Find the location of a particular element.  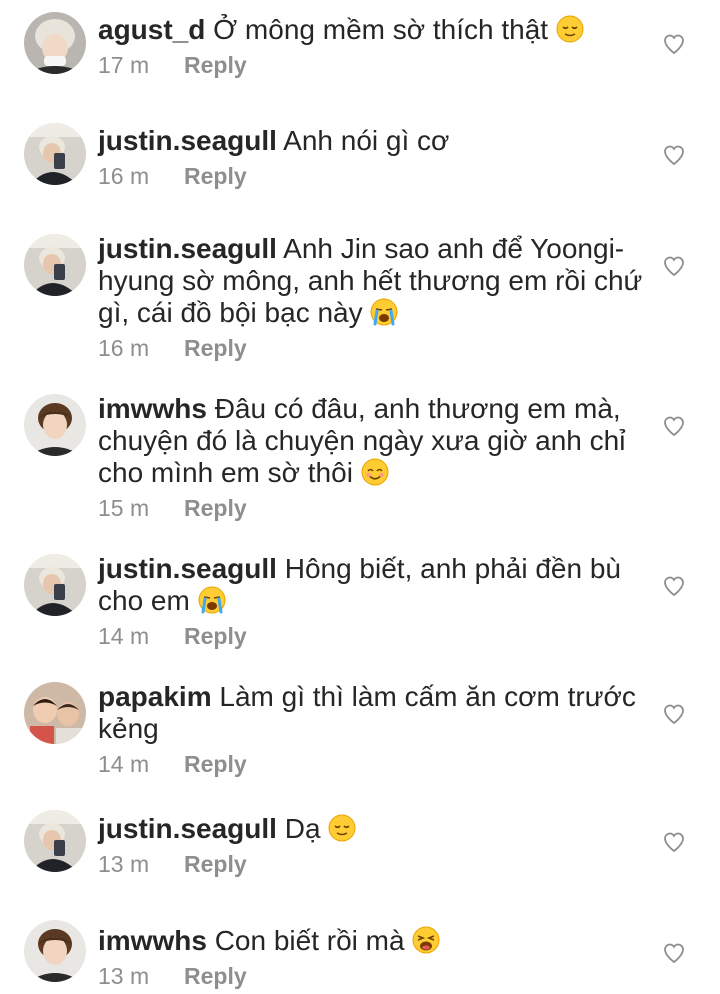

comment-body: Con biết rồi mà is located at coordinates (309, 940).